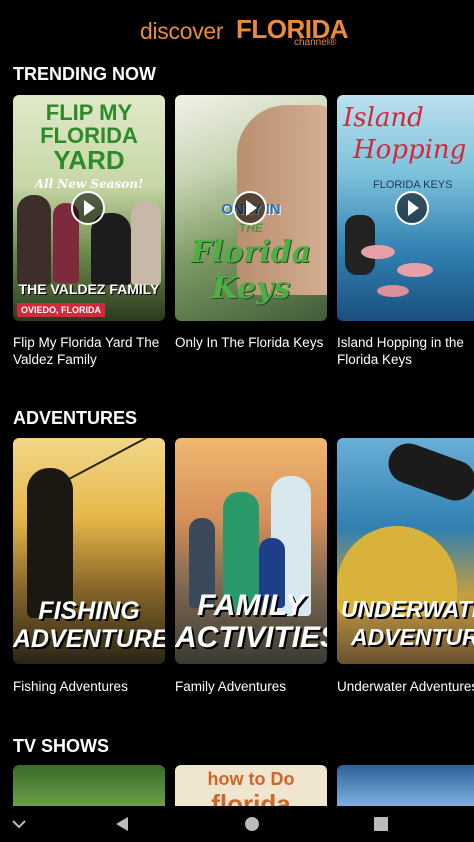 The image size is (474, 842). What do you see at coordinates (84, 74) in the screenshot?
I see `section-title-trending: TRENDING NOW` at bounding box center [84, 74].